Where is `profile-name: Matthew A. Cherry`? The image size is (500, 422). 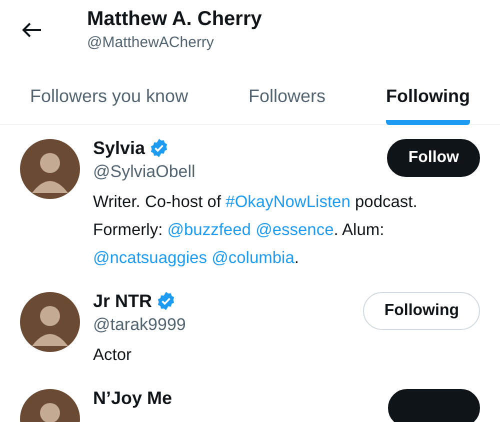 profile-name: Matthew A. Cherry is located at coordinates (174, 19).